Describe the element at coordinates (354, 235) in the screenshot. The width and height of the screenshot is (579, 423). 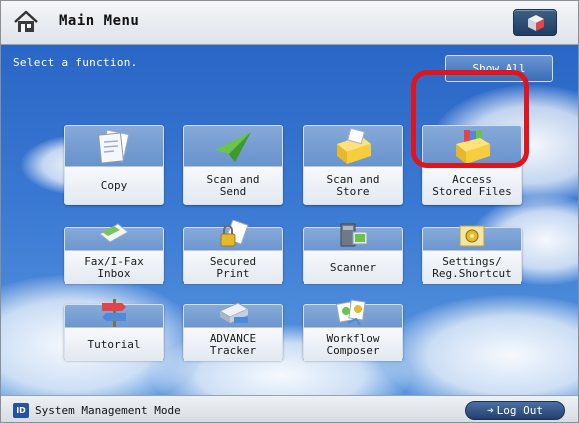
I see `scanner-icon` at that location.